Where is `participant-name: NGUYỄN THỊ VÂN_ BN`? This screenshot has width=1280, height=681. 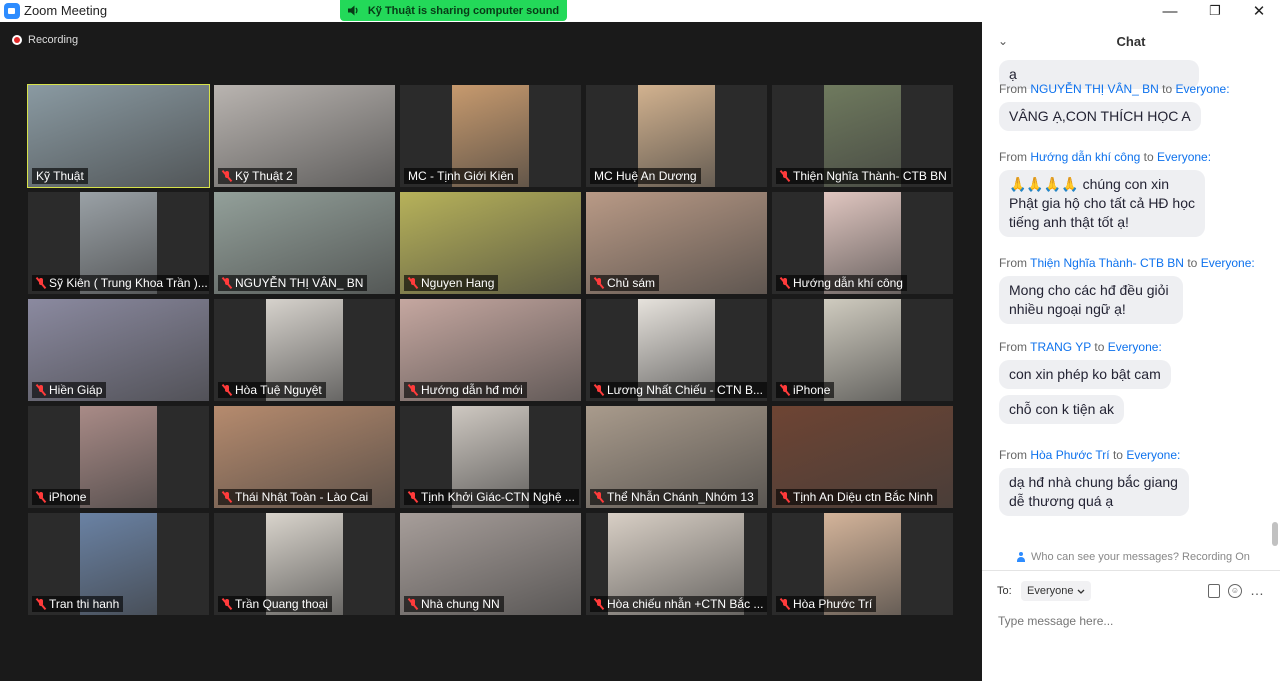 participant-name: NGUYỄN THỊ VÂN_ BN is located at coordinates (299, 283).